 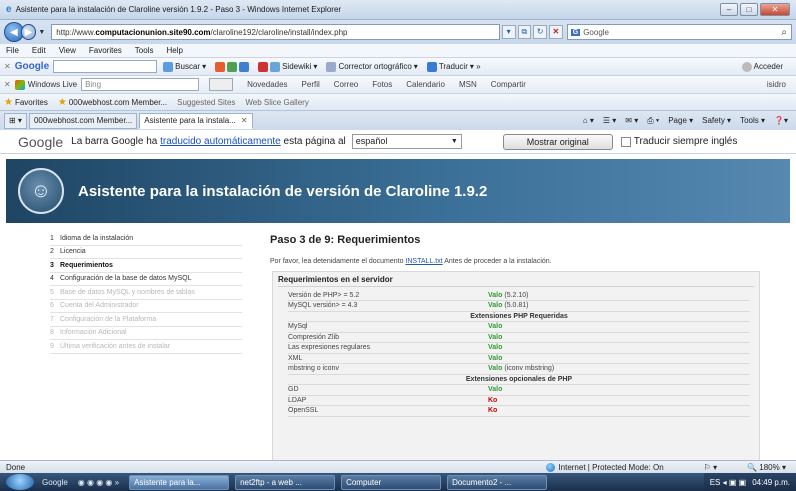 I want to click on translate-button: Traducir ▾ », so click(x=453, y=66).